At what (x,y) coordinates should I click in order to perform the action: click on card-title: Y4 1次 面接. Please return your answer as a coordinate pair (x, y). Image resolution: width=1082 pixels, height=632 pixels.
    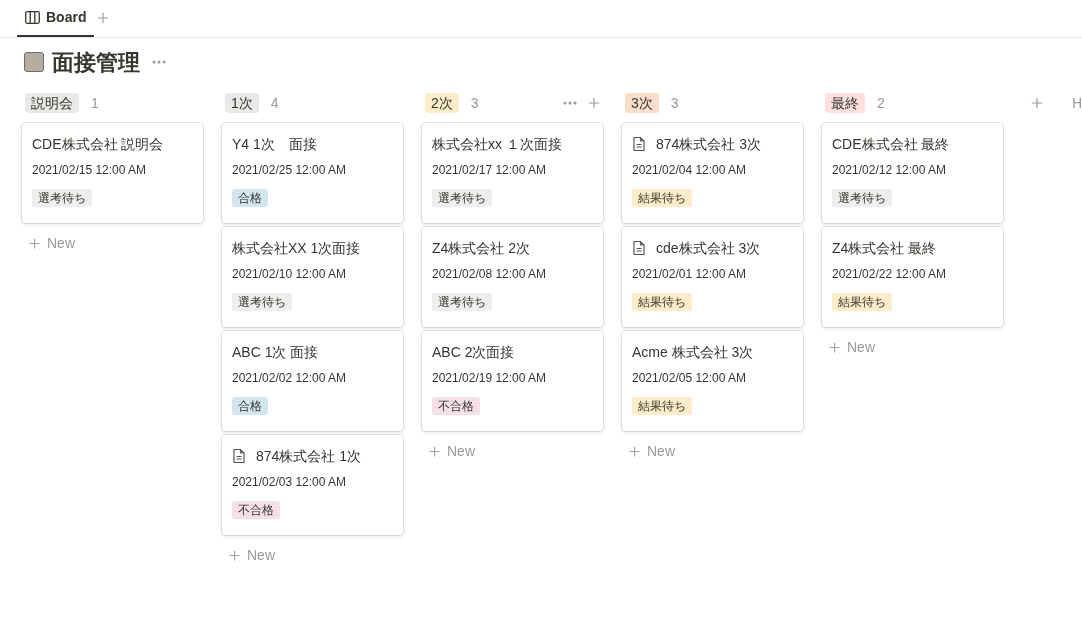
    Looking at the image, I should click on (274, 144).